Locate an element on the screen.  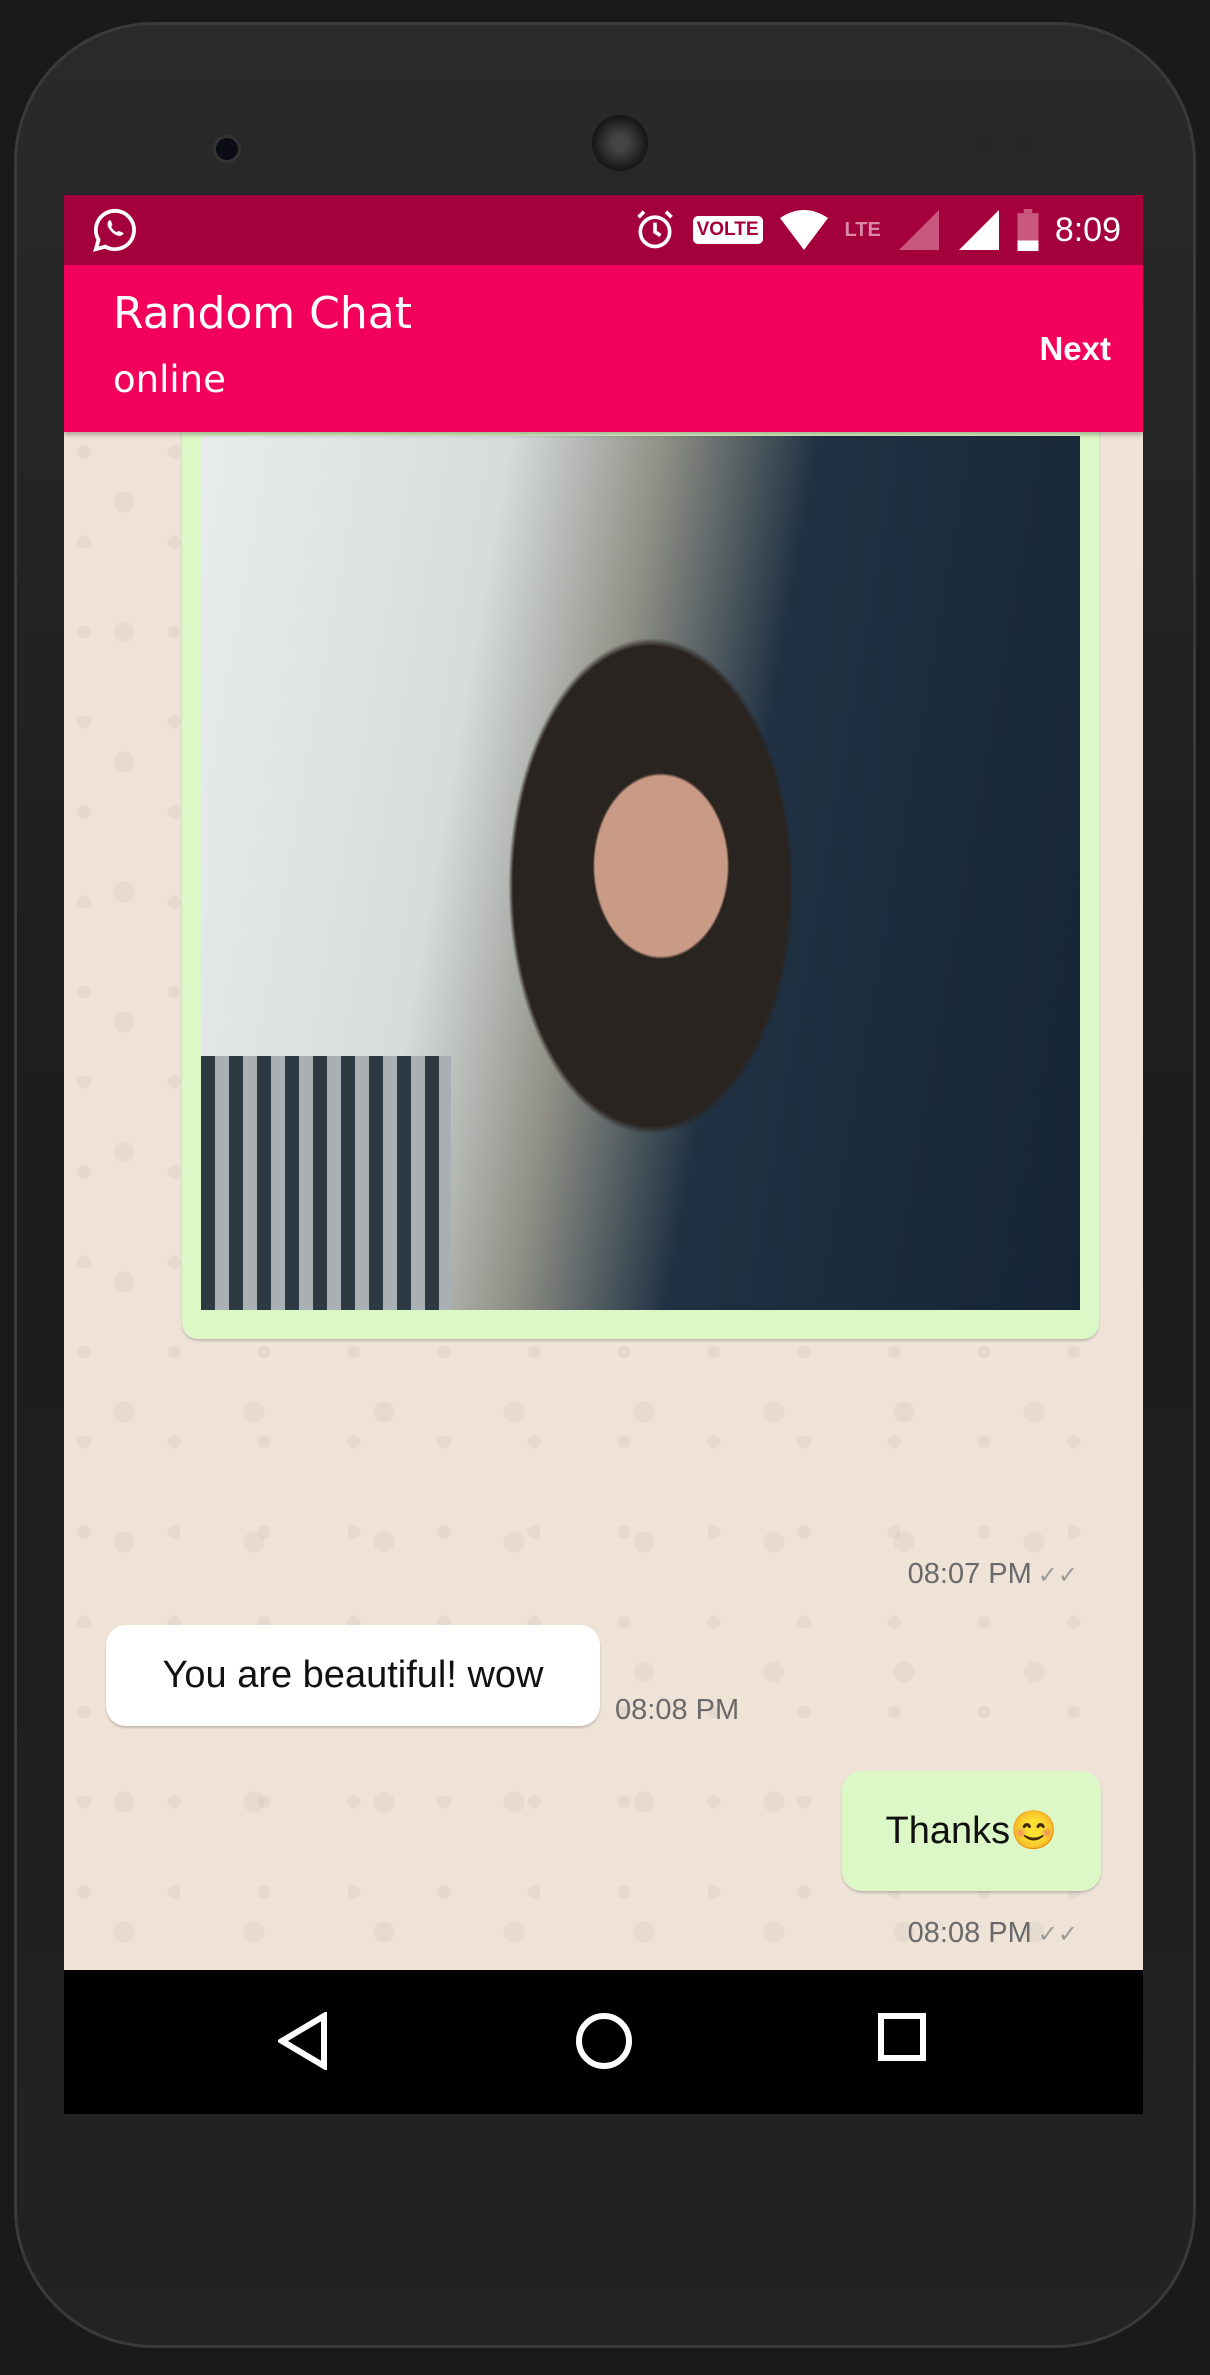
home-icon is located at coordinates (604, 2041).